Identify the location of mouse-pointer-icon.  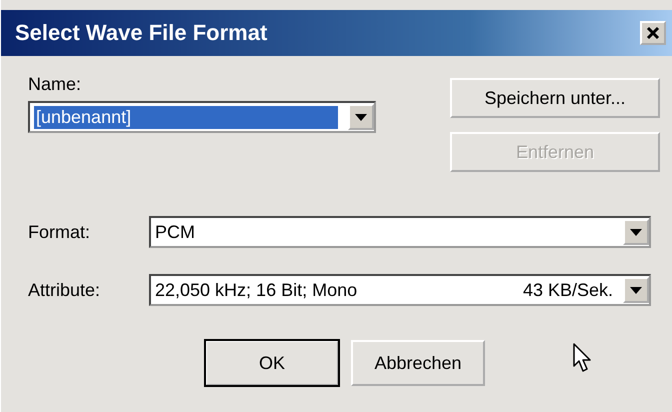
(583, 358).